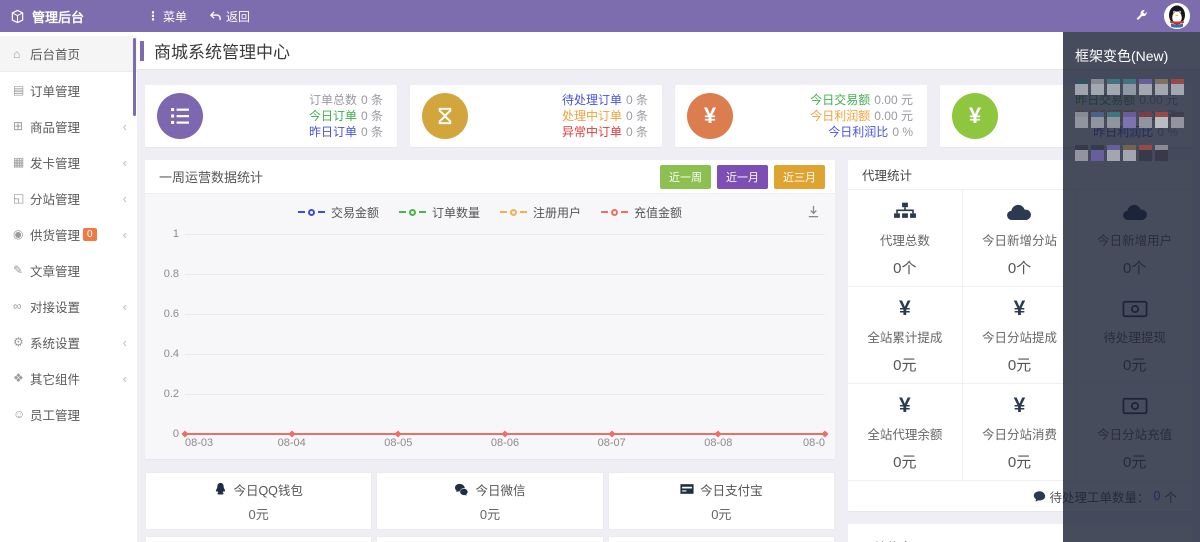  What do you see at coordinates (439, 212) in the screenshot?
I see `legend-item-orders: 订单数量` at bounding box center [439, 212].